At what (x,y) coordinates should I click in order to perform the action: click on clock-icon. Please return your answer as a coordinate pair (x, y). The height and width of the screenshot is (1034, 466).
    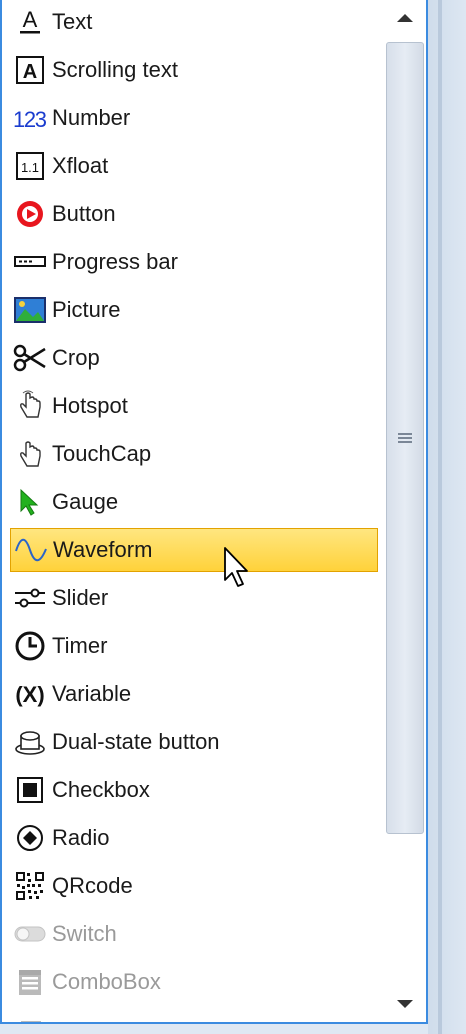
    Looking at the image, I should click on (30, 646).